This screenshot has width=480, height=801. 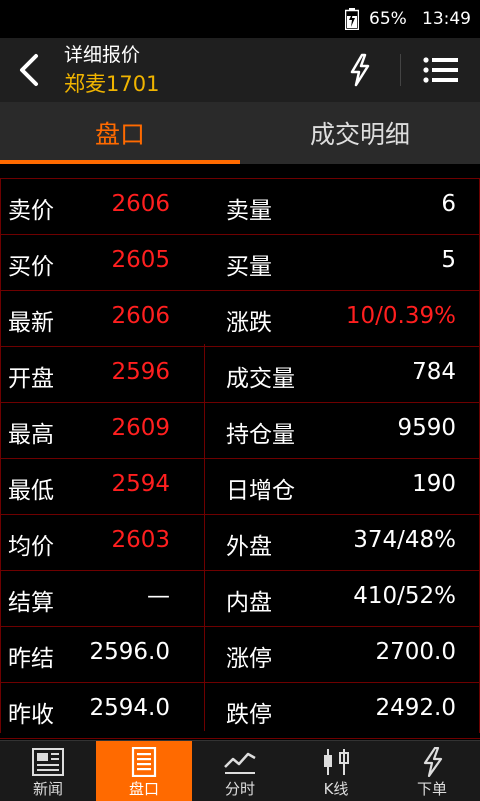 What do you see at coordinates (240, 763) in the screenshot?
I see `timeshare-chart-icon` at bounding box center [240, 763].